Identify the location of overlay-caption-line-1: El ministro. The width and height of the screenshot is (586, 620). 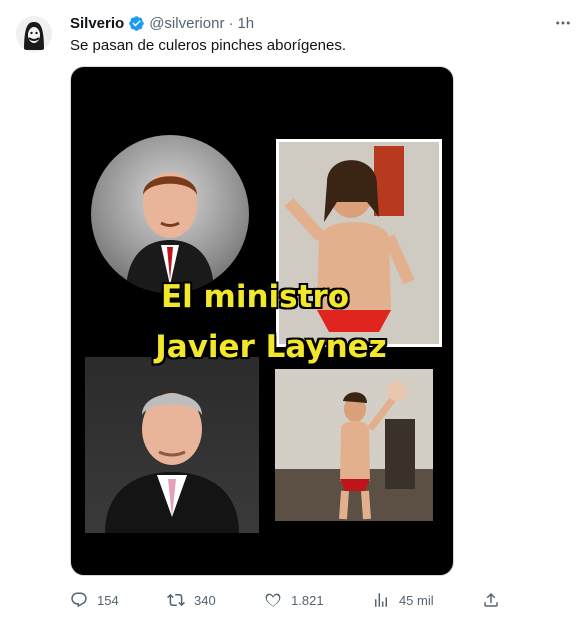
(255, 297).